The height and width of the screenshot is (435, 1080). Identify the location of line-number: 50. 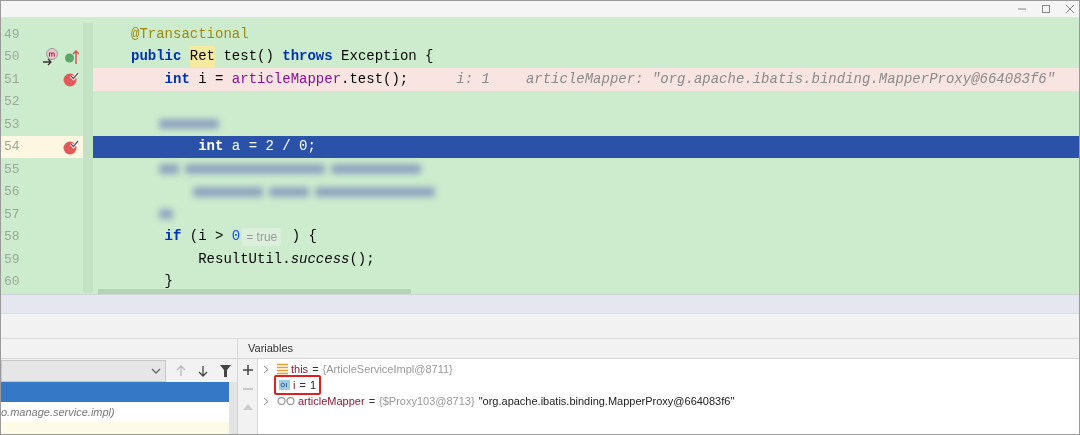
(12, 57).